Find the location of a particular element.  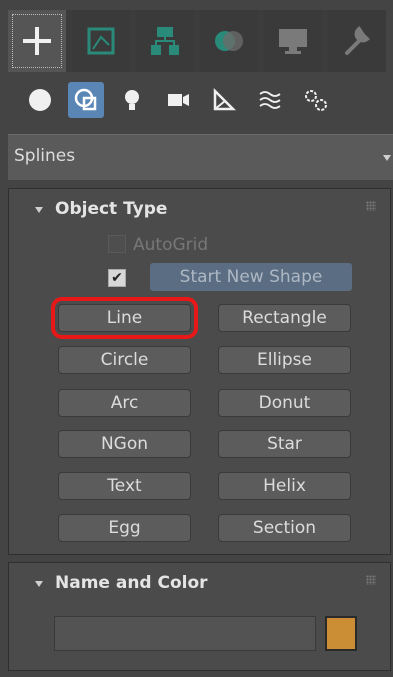

line-button: Line is located at coordinates (124, 318).